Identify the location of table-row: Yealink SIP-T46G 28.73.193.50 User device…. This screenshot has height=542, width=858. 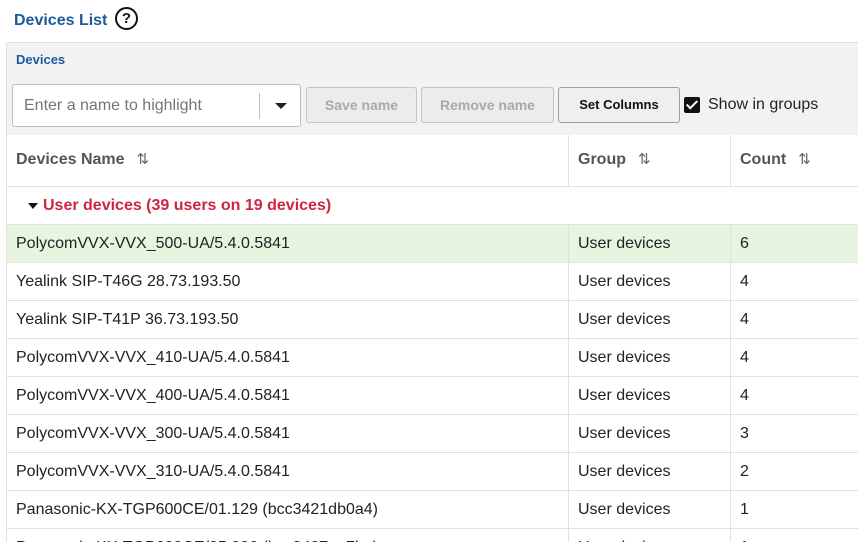
(432, 282).